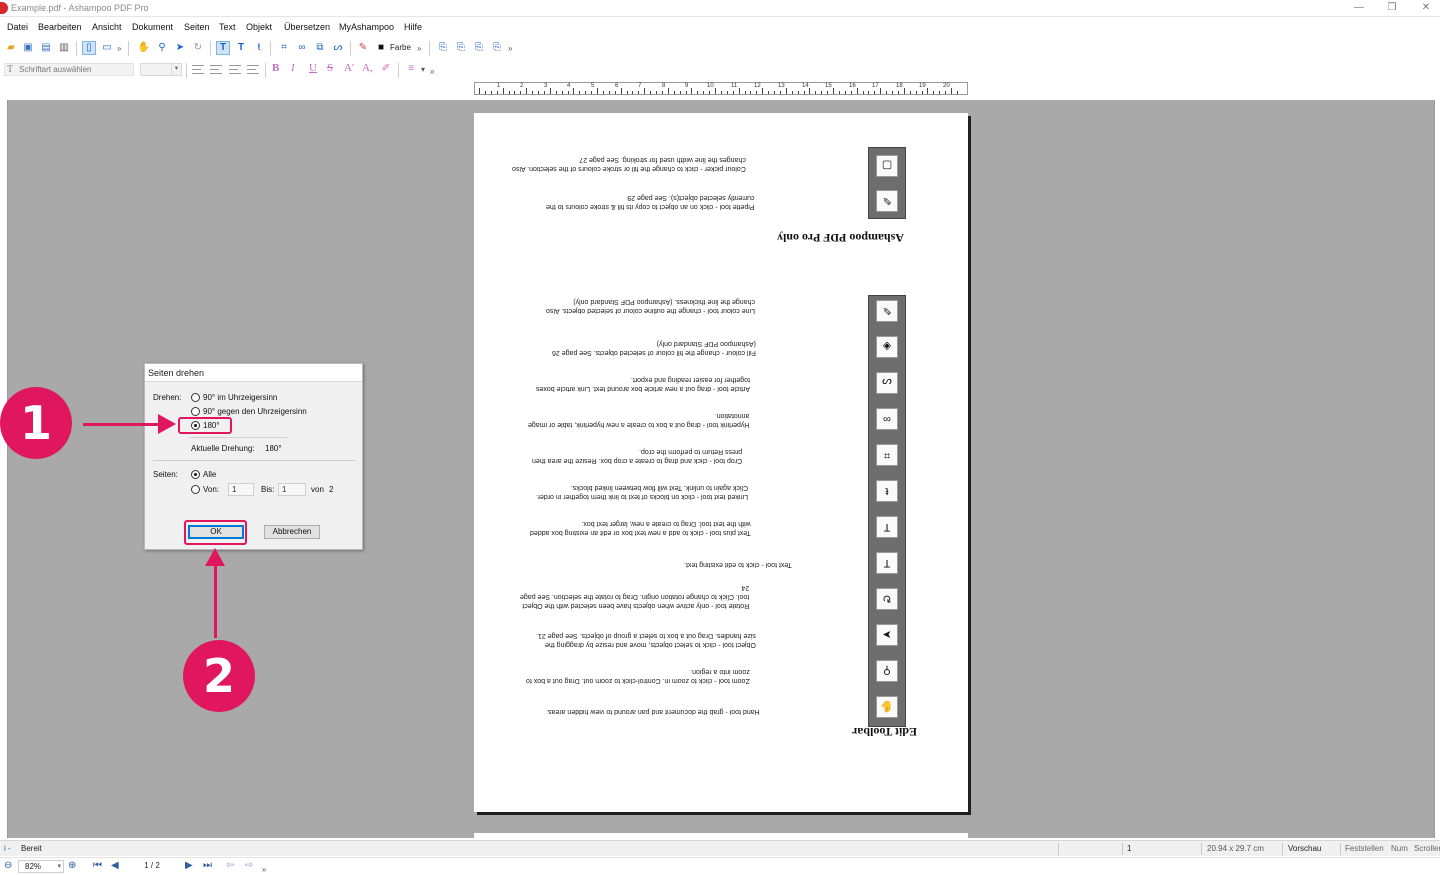  Describe the element at coordinates (363, 48) in the screenshot. I see `pipette-tool-icon: ✎` at that location.